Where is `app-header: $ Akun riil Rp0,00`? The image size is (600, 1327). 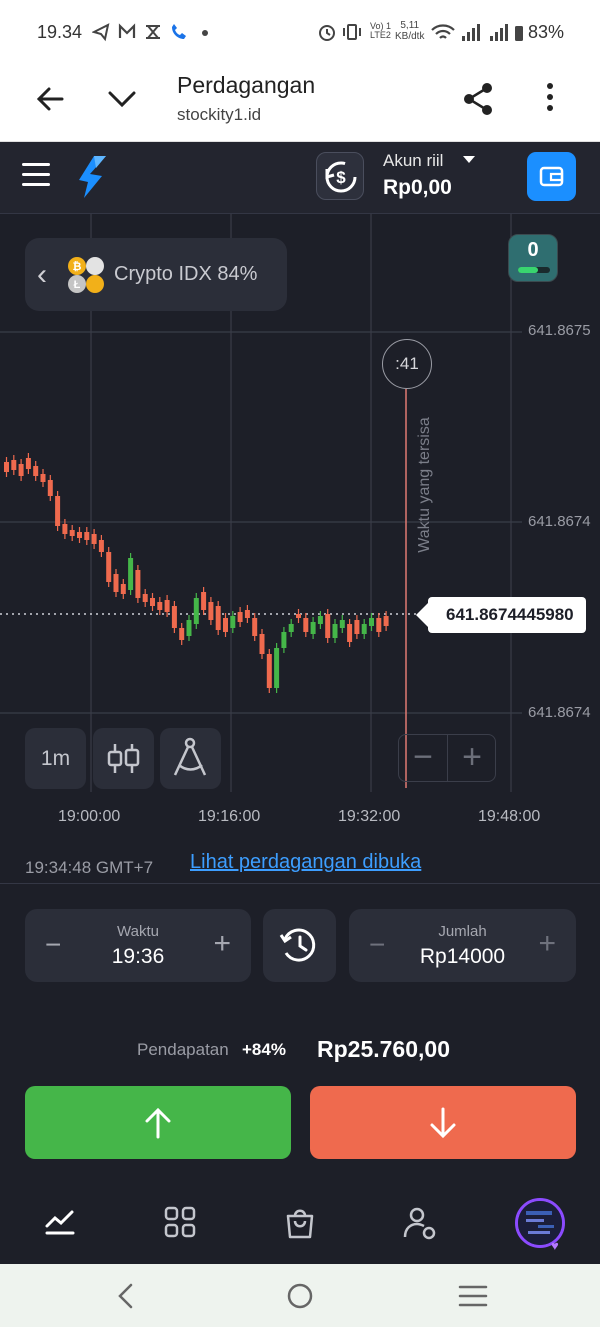 app-header: $ Akun riil Rp0,00 is located at coordinates (300, 178).